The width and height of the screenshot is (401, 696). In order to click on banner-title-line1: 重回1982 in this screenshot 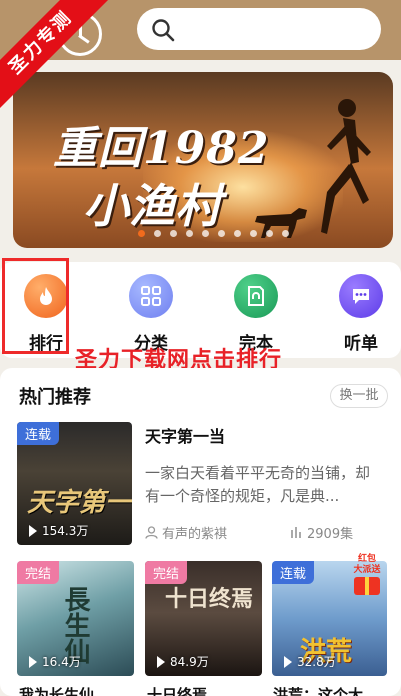, I will do `click(161, 148)`.